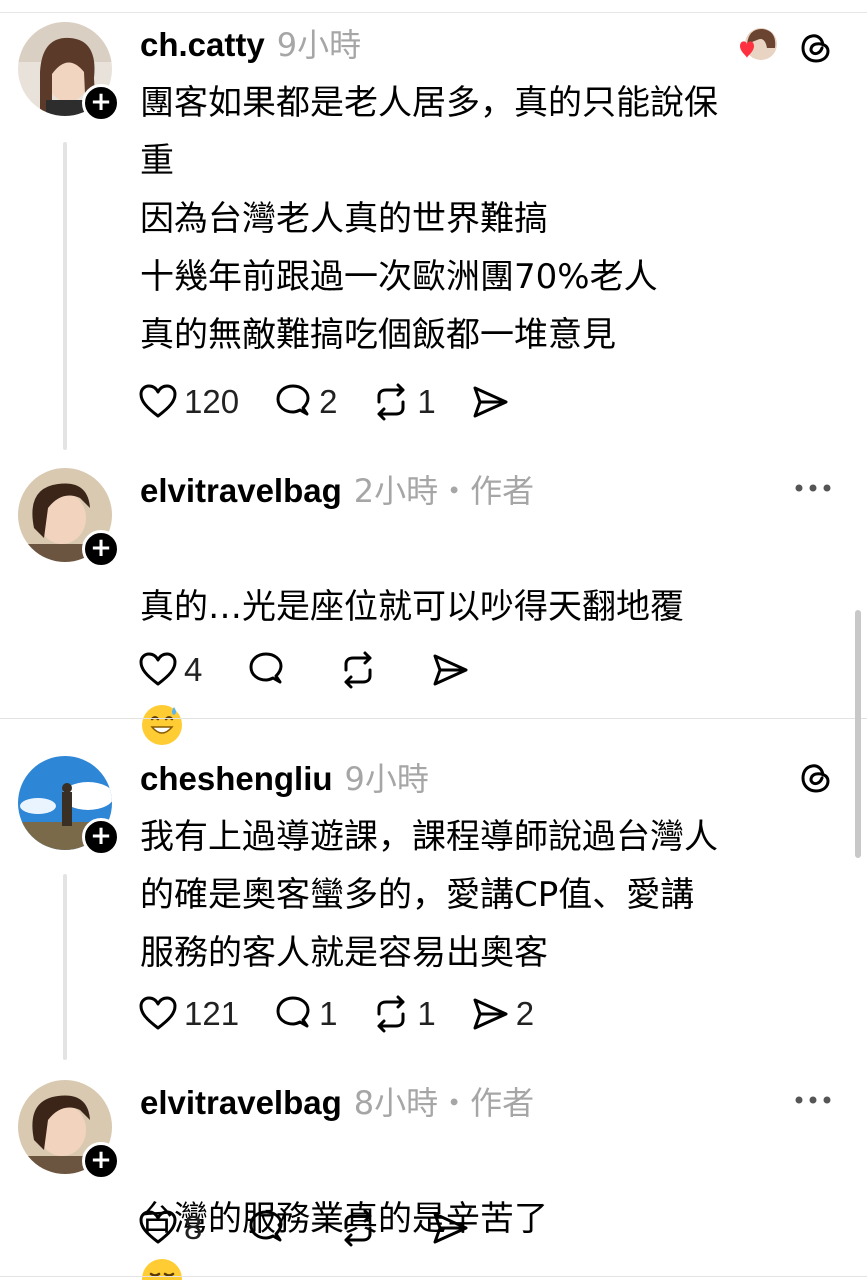 This screenshot has width=867, height=1280. Describe the element at coordinates (353, 1014) in the screenshot. I see `action-bar: 121 1 1 2` at that location.